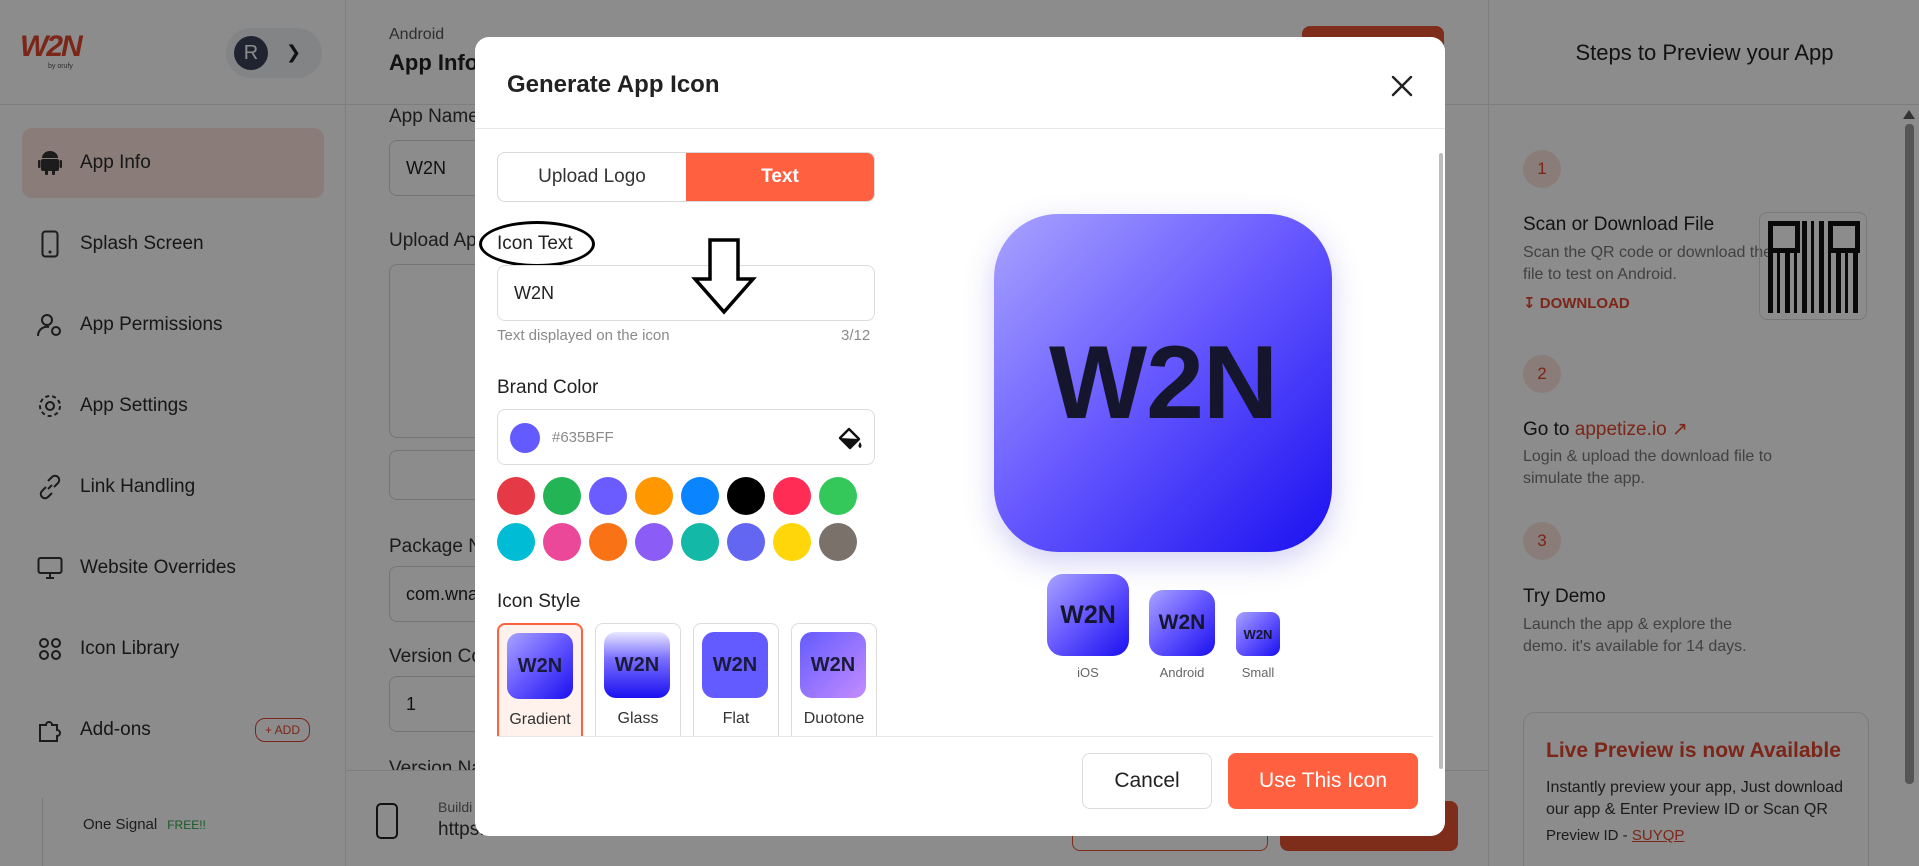  Describe the element at coordinates (1258, 634) in the screenshot. I see `icon-preview-small: W2N` at that location.